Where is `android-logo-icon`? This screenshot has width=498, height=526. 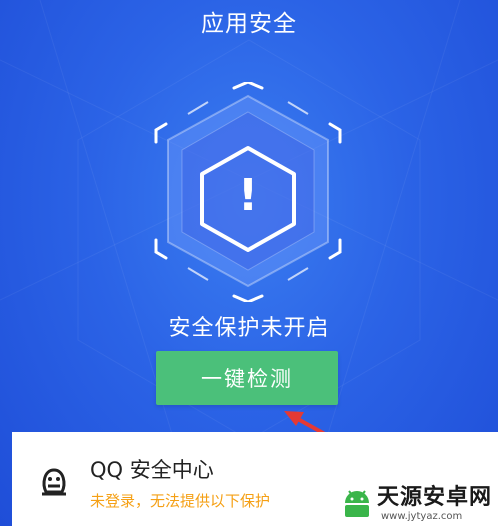
android-logo-icon is located at coordinates (356, 503).